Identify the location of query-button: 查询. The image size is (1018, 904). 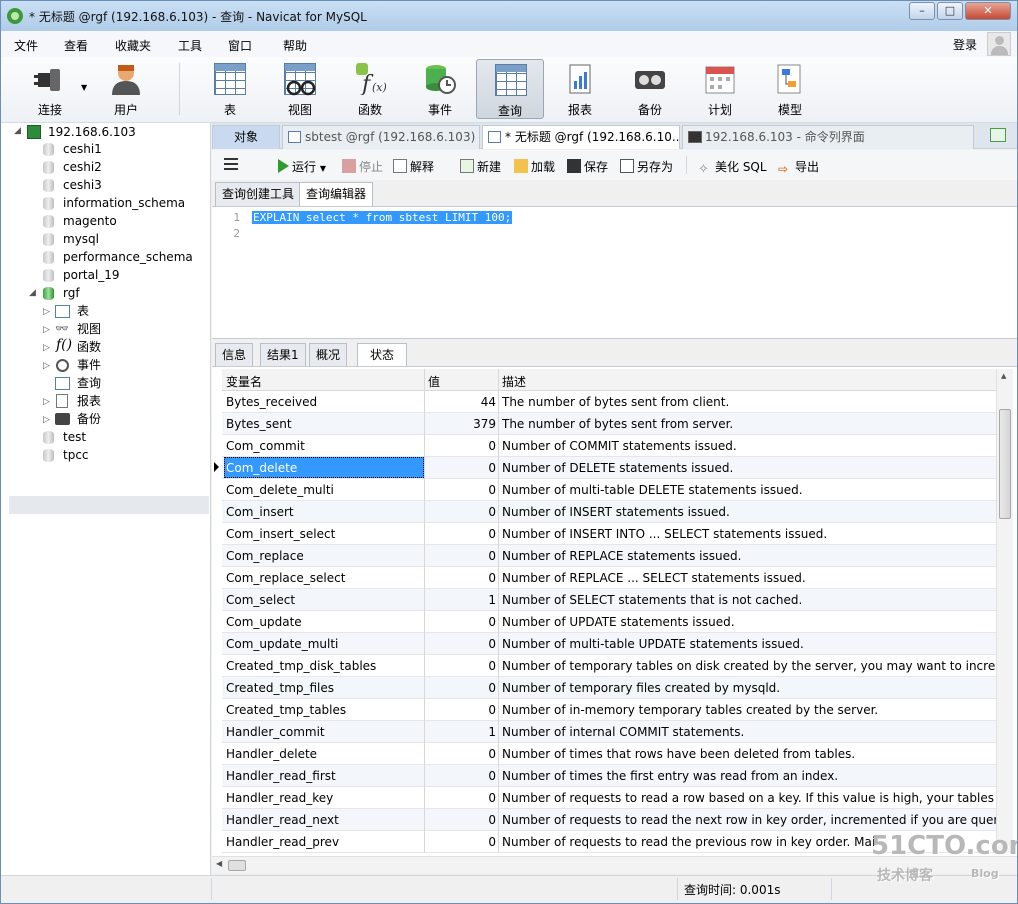
(510, 89).